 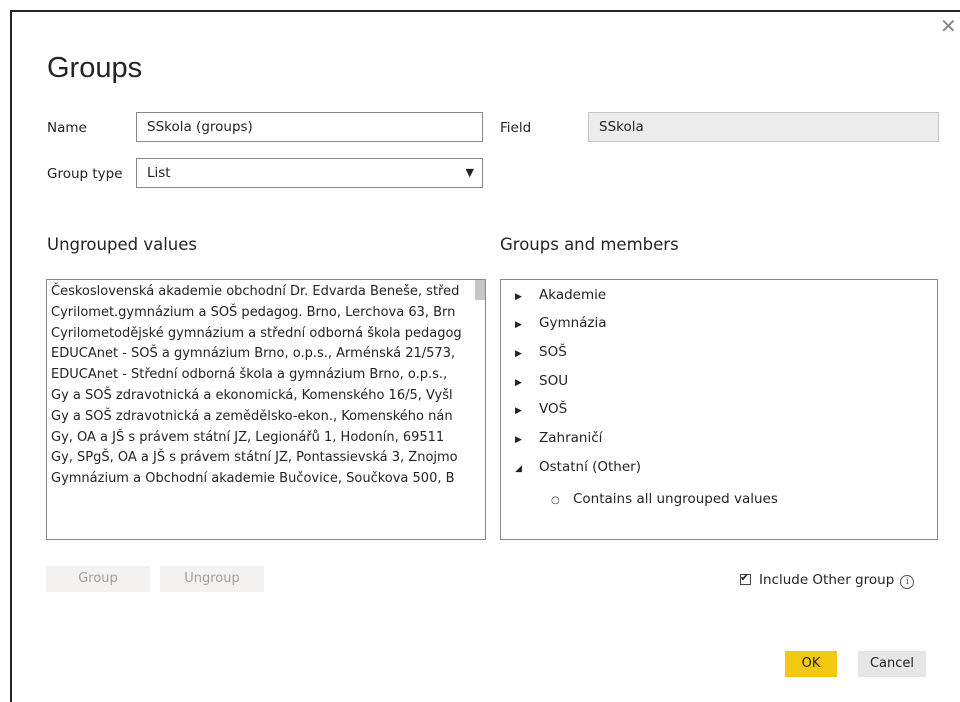 What do you see at coordinates (553, 409) in the screenshot?
I see `tree-item-label: VOŠ` at bounding box center [553, 409].